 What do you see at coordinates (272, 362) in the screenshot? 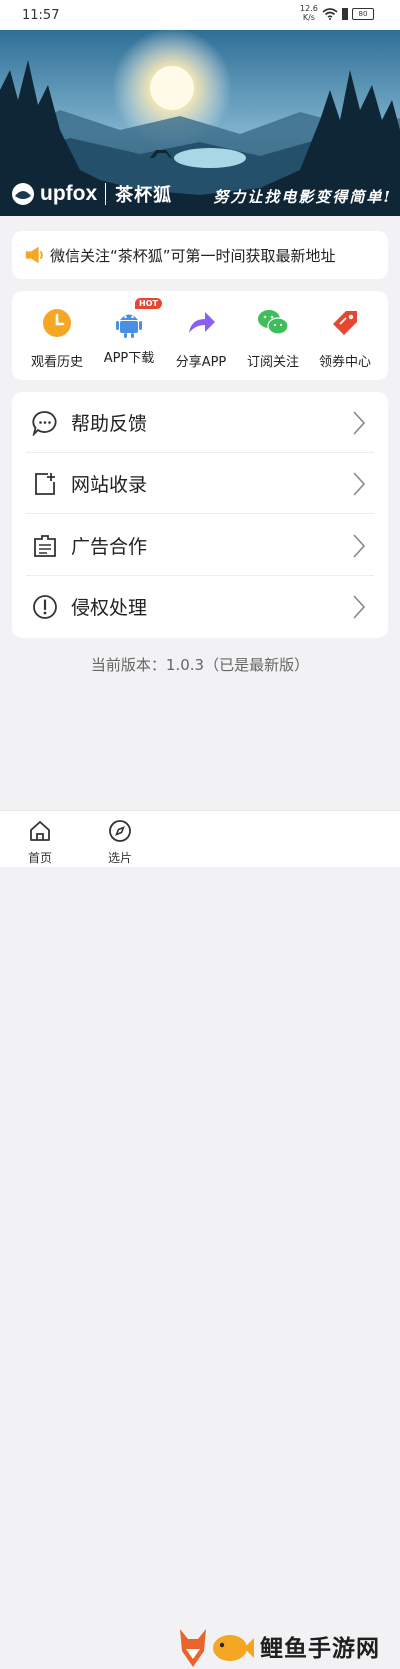
I see `quick-action-label: 订阅关注` at bounding box center [272, 362].